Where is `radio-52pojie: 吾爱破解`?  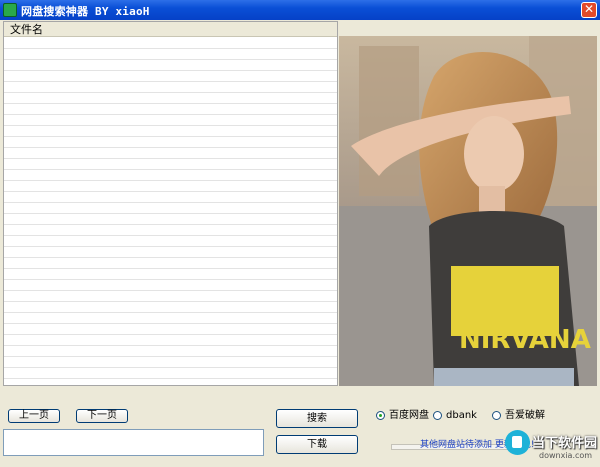
radio-52pojie: 吾爱破解 is located at coordinates (518, 416).